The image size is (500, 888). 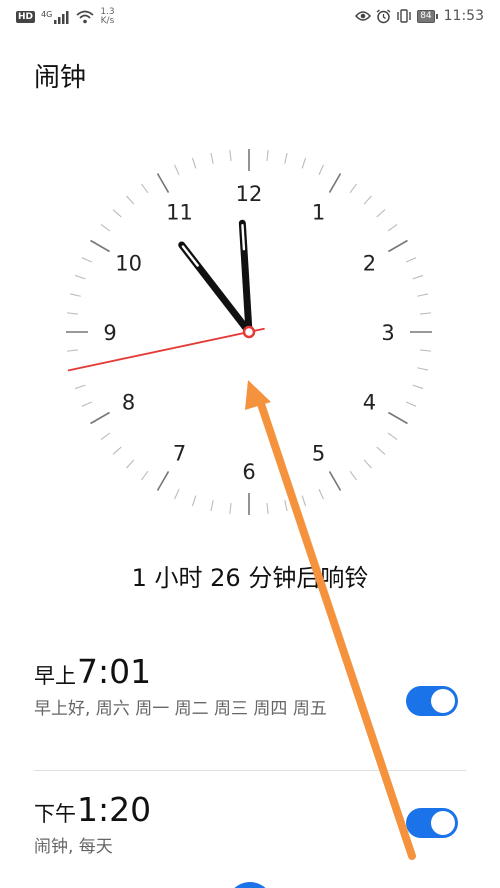 I want to click on clock-numeral: 7, so click(x=179, y=453).